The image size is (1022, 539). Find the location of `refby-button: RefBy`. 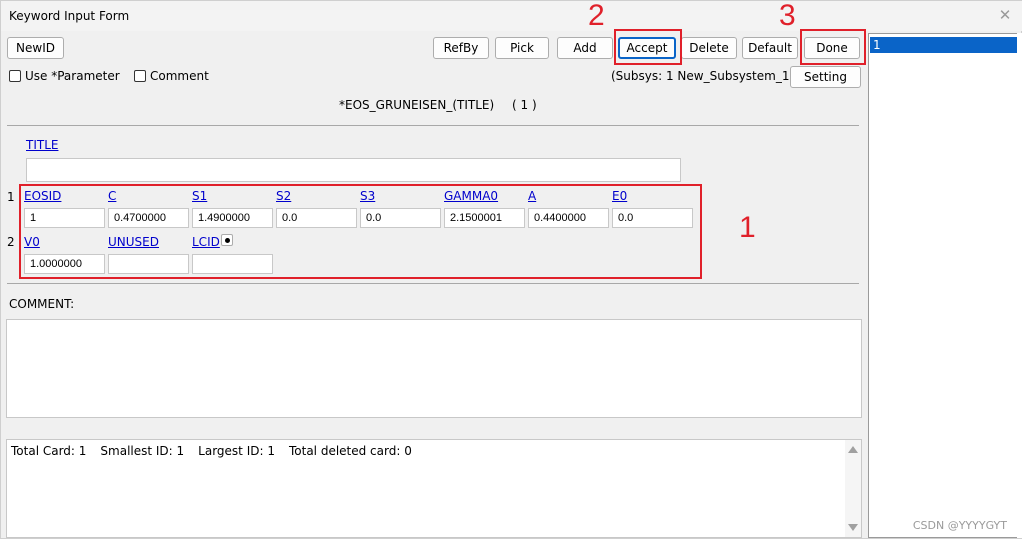

refby-button: RefBy is located at coordinates (461, 48).